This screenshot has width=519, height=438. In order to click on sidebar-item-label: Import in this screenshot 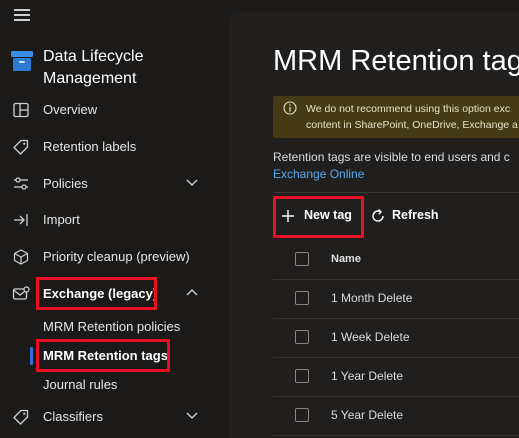, I will do `click(61, 219)`.